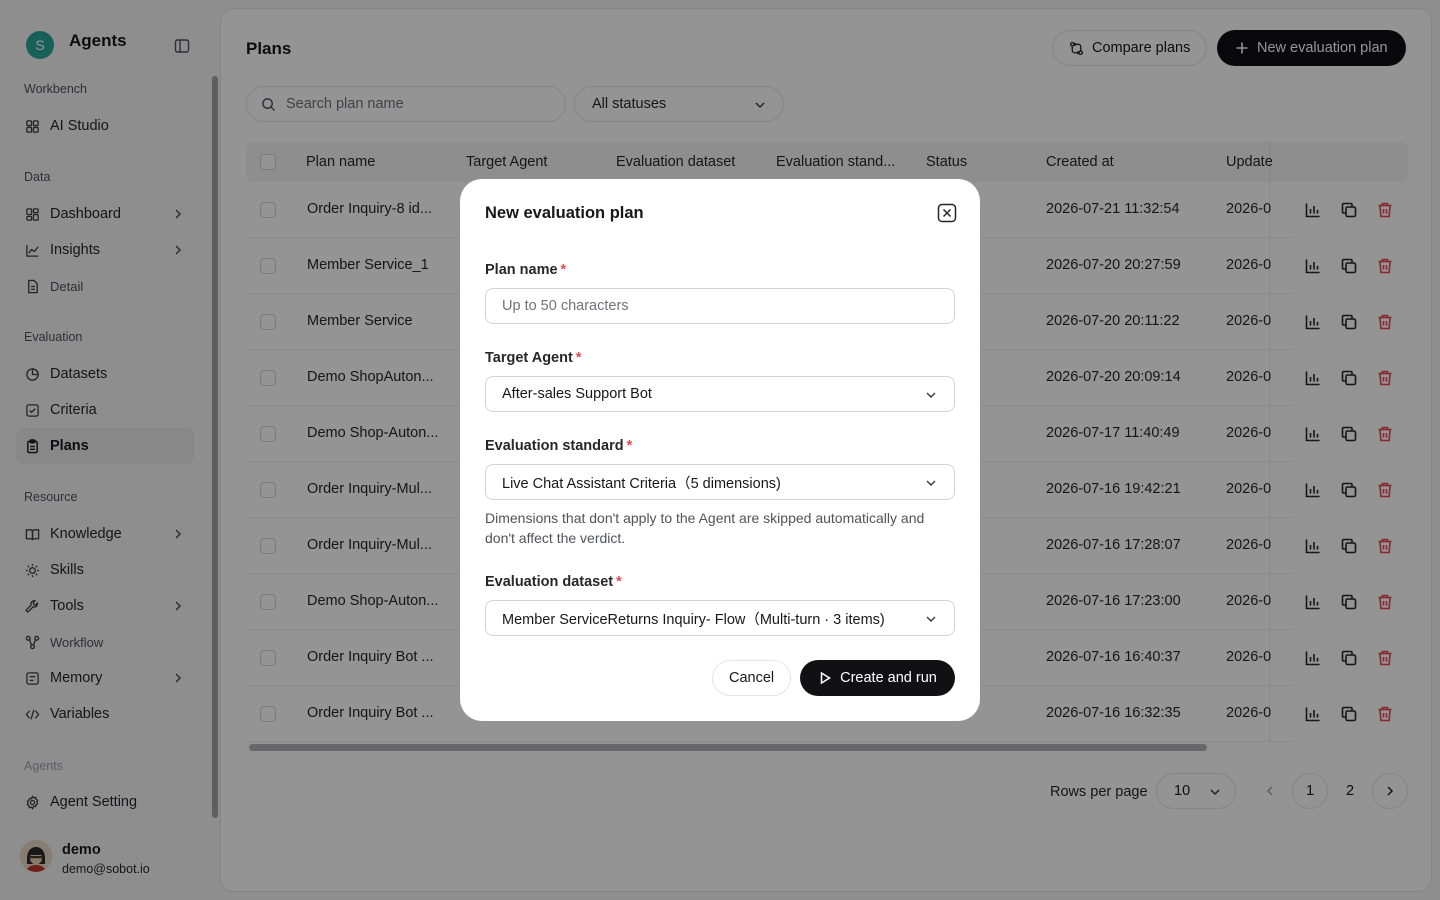  I want to click on evaluation-dataset-label-text: Evaluation dataset, so click(549, 582).